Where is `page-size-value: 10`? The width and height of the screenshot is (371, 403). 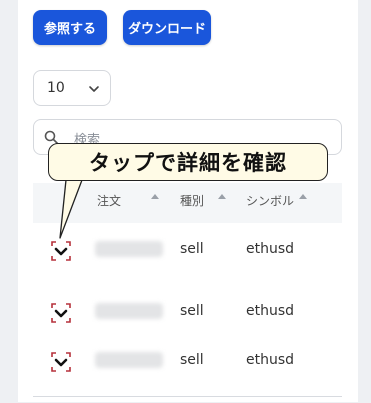 page-size-value: 10 is located at coordinates (56, 88).